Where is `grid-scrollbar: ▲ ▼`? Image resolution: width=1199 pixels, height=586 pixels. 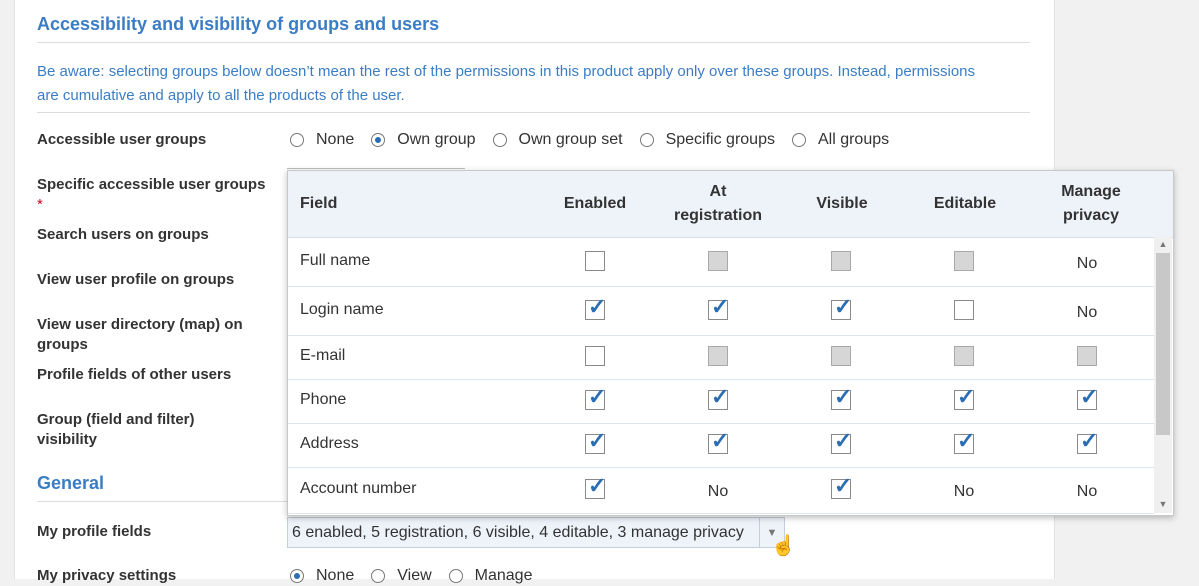 grid-scrollbar: ▲ ▼ is located at coordinates (1163, 375).